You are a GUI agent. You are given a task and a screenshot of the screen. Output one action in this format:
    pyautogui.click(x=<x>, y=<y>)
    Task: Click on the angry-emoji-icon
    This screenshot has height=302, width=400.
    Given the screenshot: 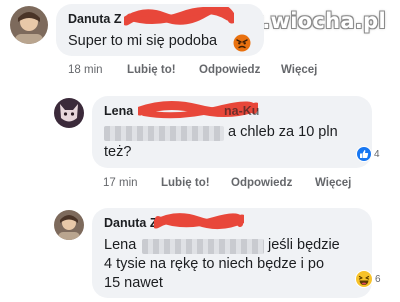 What is the action you would take?
    pyautogui.click(x=242, y=43)
    